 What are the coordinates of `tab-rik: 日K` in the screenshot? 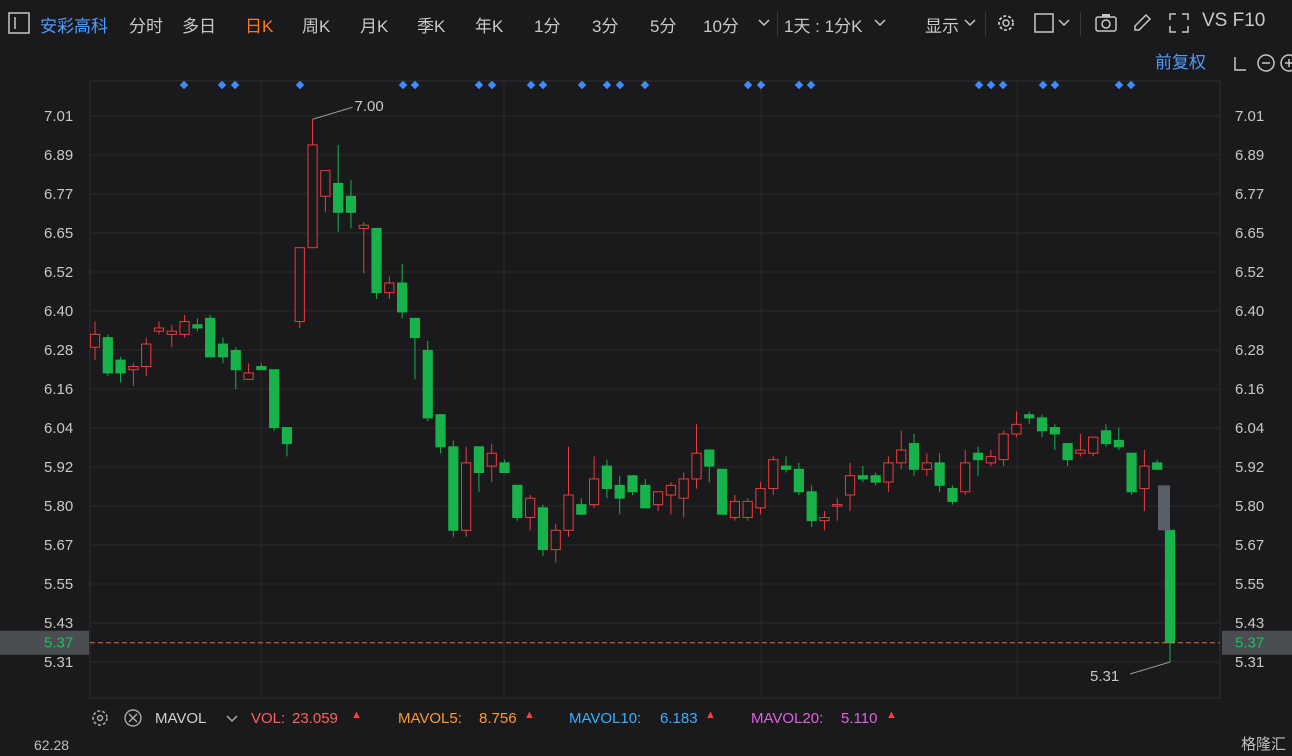 It's located at (259, 24).